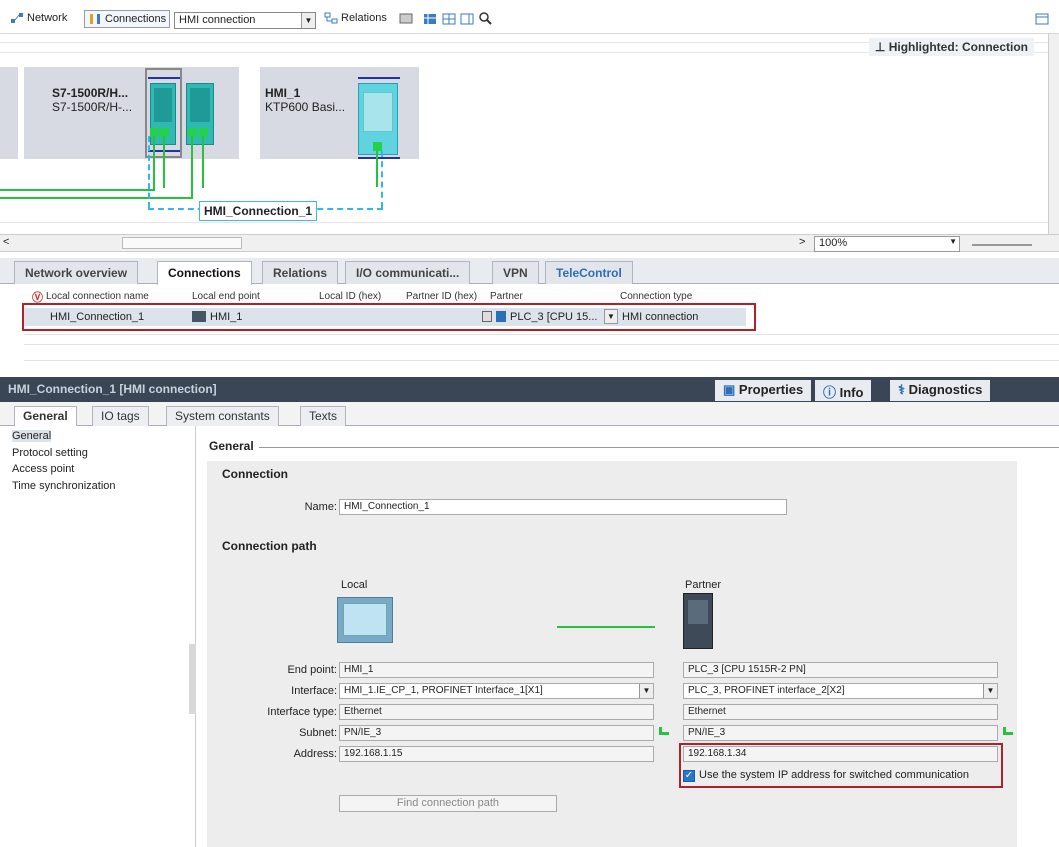 The height and width of the screenshot is (847, 1059). Describe the element at coordinates (606, 627) in the screenshot. I see `path-line` at that location.